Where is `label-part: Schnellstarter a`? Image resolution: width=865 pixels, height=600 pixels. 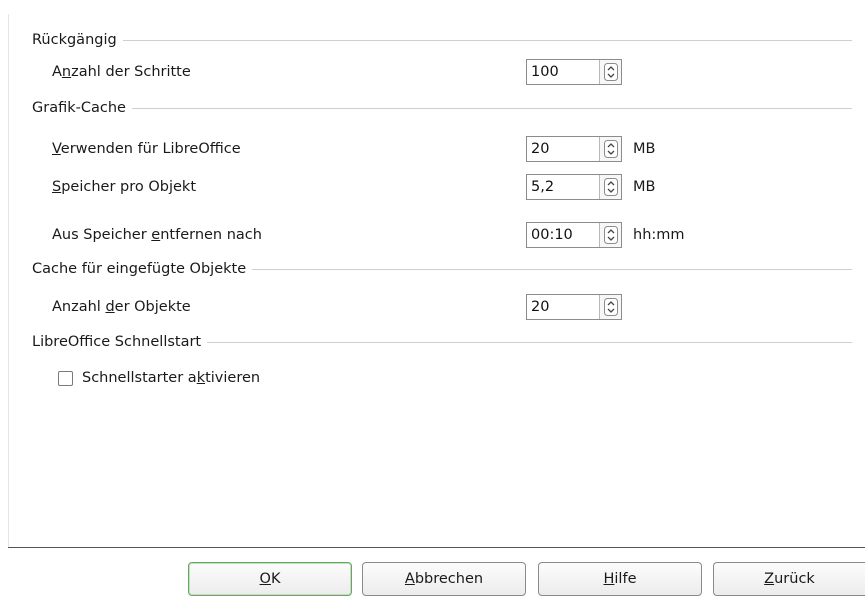
label-part: Schnellstarter a is located at coordinates (139, 378).